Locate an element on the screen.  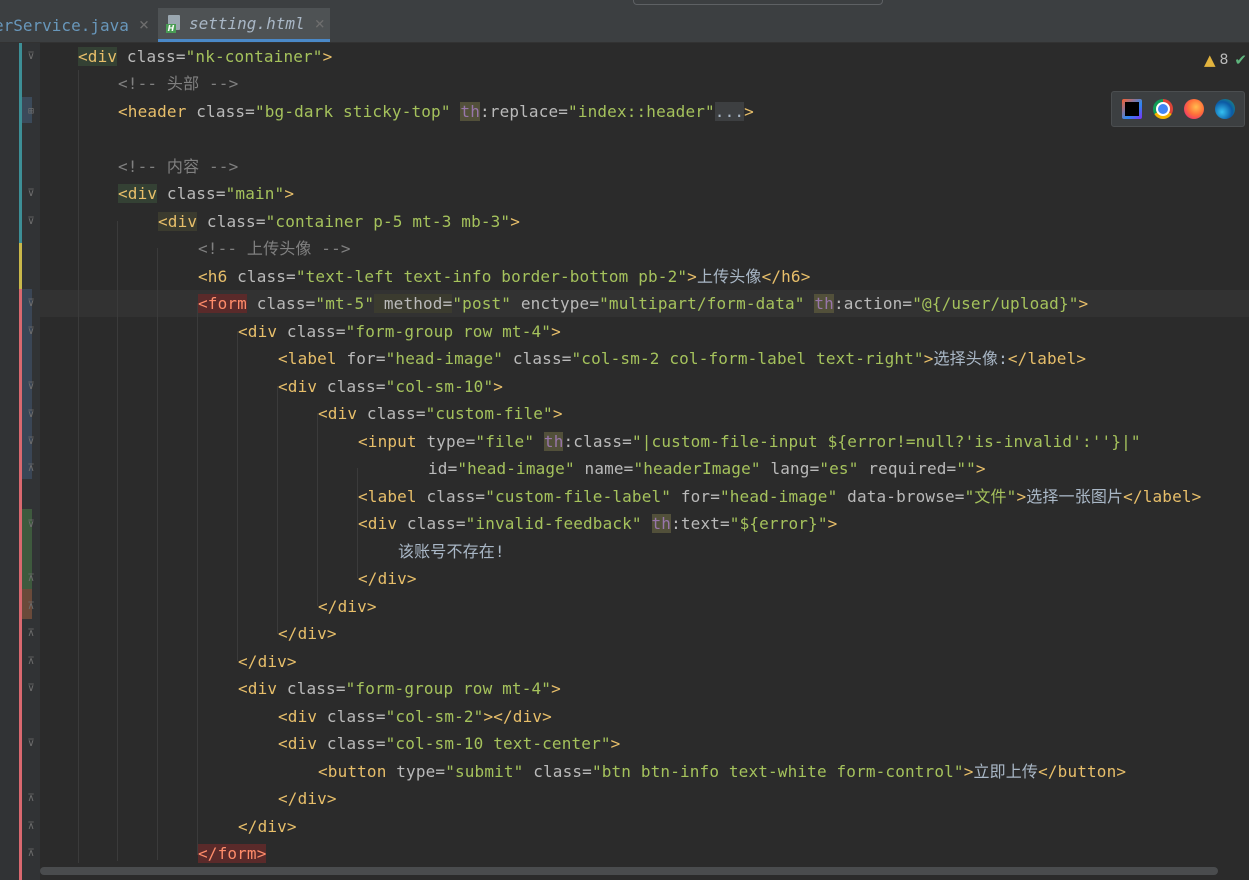
code-line-8: <!-- 上传头像 --> is located at coordinates (274, 248).